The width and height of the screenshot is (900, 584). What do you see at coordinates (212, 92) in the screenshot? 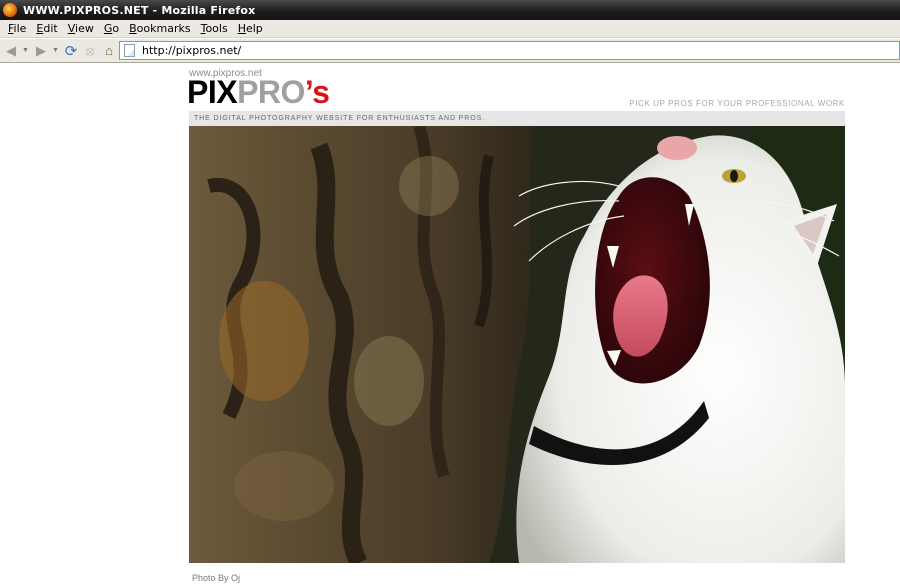
I see `logo-pix: PIX` at bounding box center [212, 92].